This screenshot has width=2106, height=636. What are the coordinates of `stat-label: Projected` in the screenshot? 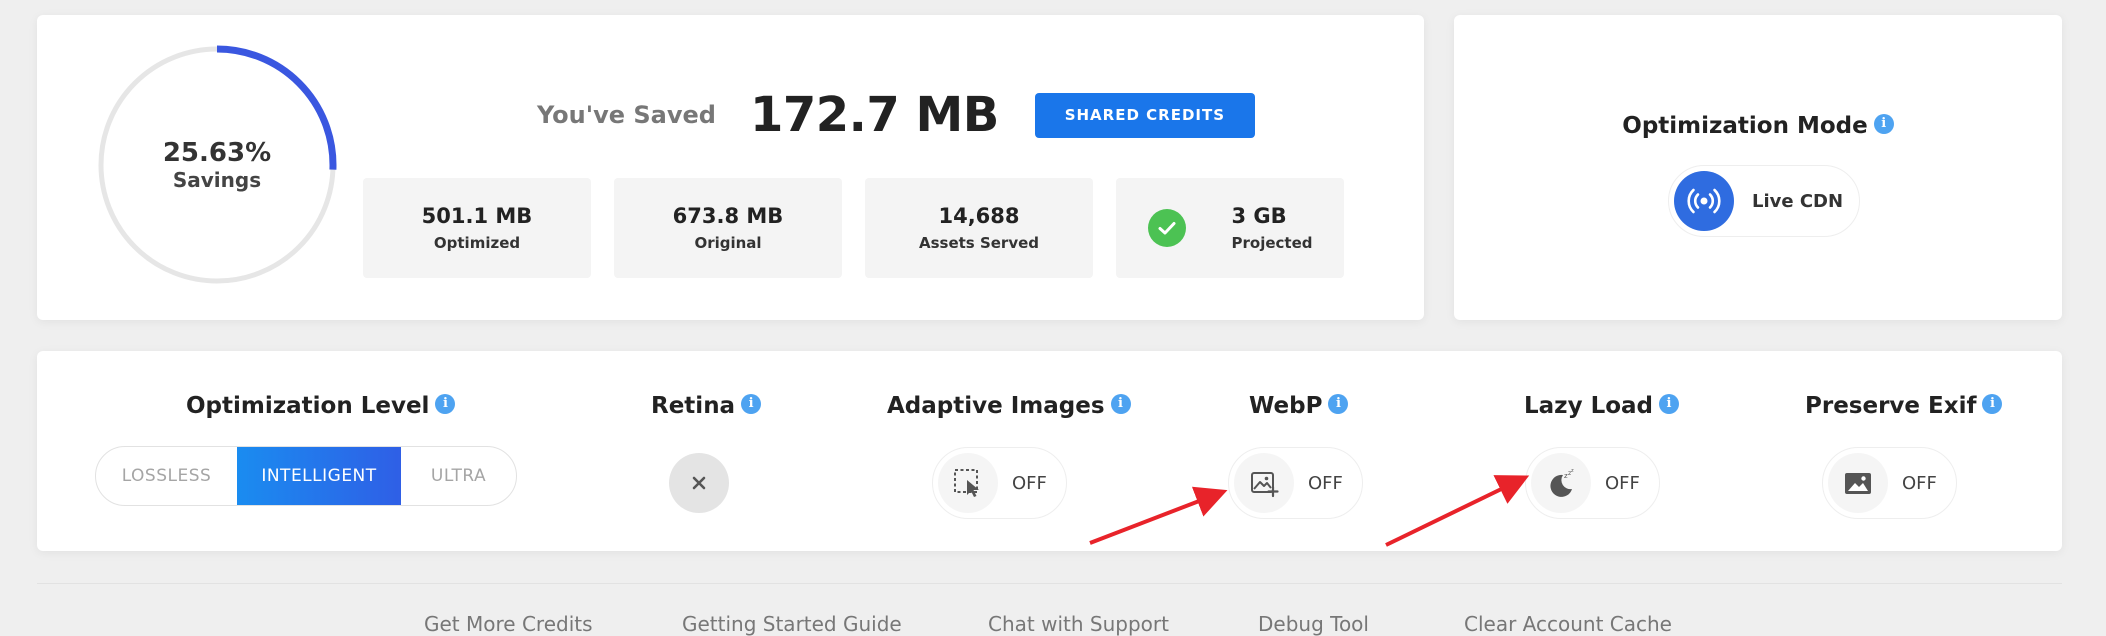 It's located at (1272, 243).